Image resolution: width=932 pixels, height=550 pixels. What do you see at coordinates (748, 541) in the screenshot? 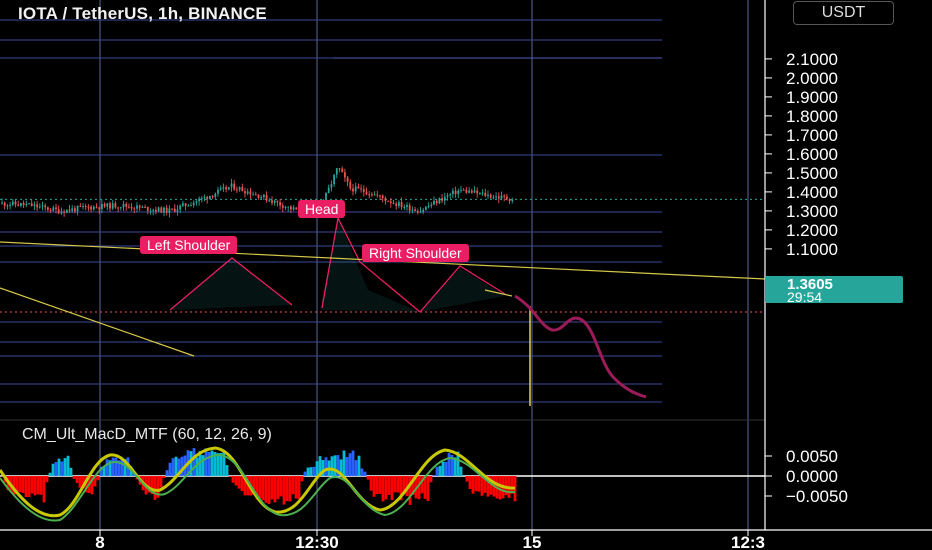
I see `time-tick-label: 12:3` at bounding box center [748, 541].